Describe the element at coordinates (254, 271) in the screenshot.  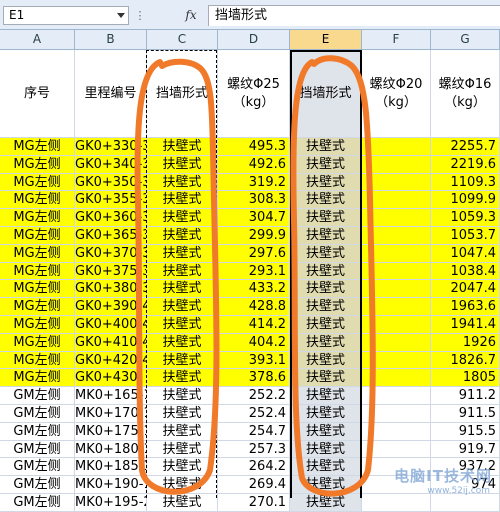
I see `table-cell-d: 293.1` at that location.